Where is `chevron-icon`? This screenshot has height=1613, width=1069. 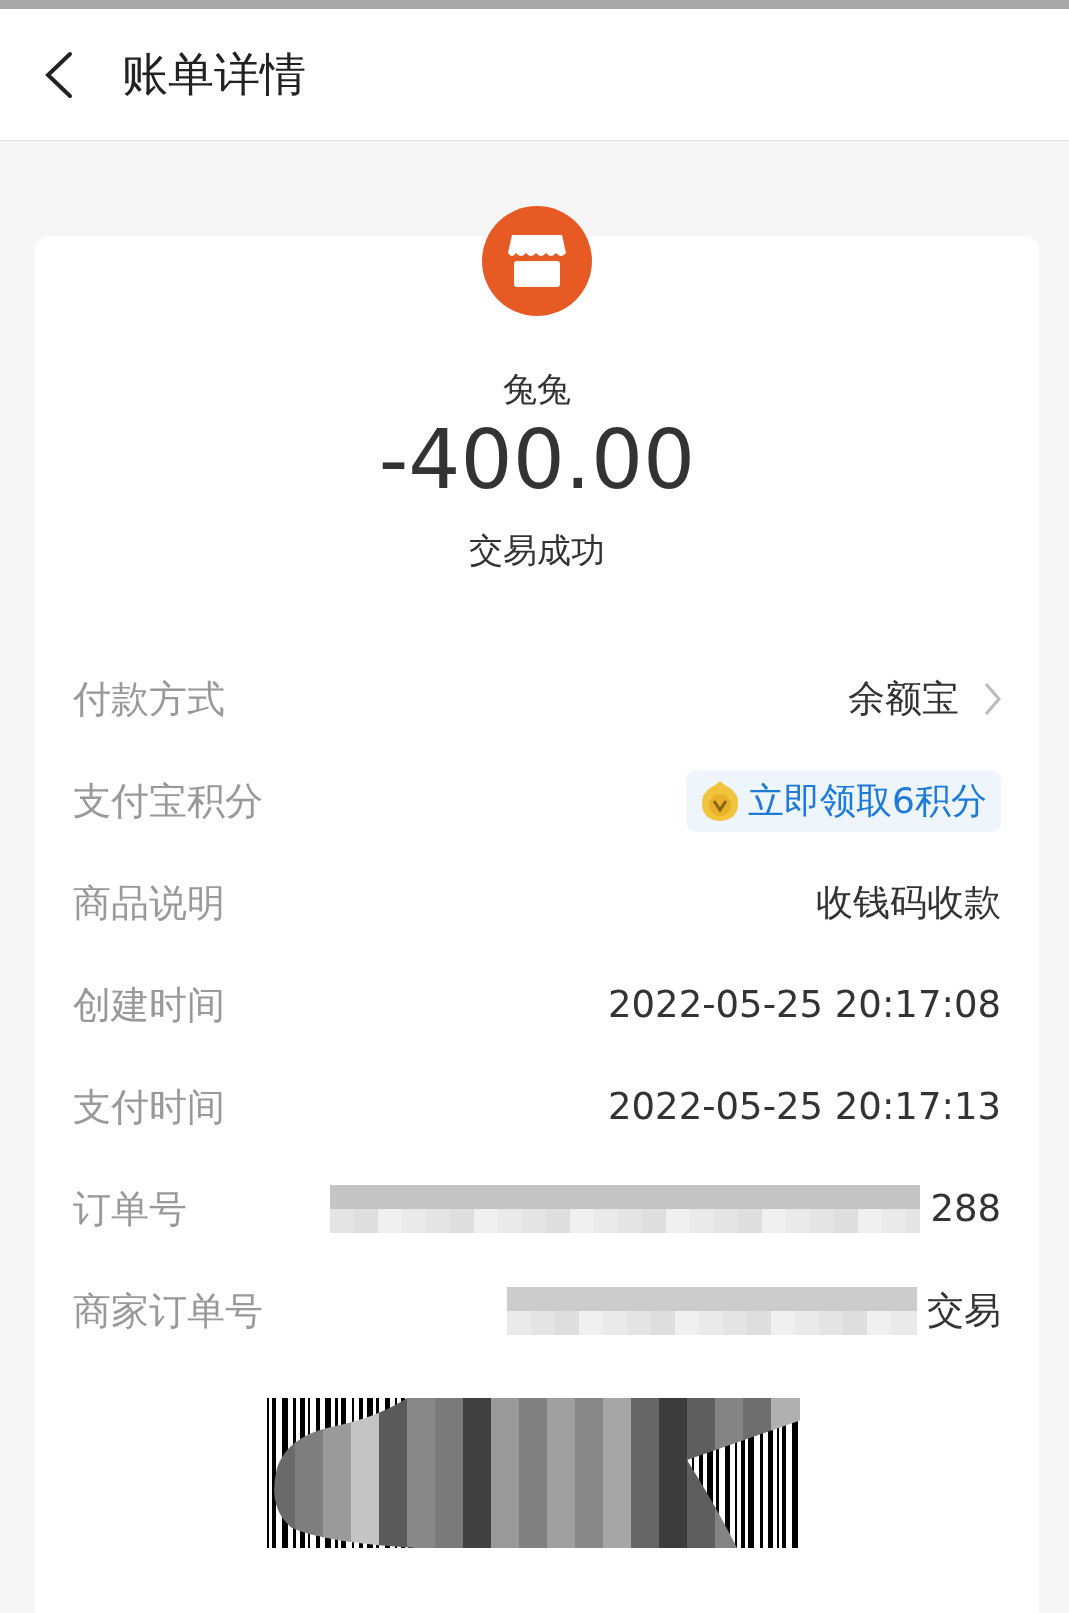 chevron-icon is located at coordinates (992, 699).